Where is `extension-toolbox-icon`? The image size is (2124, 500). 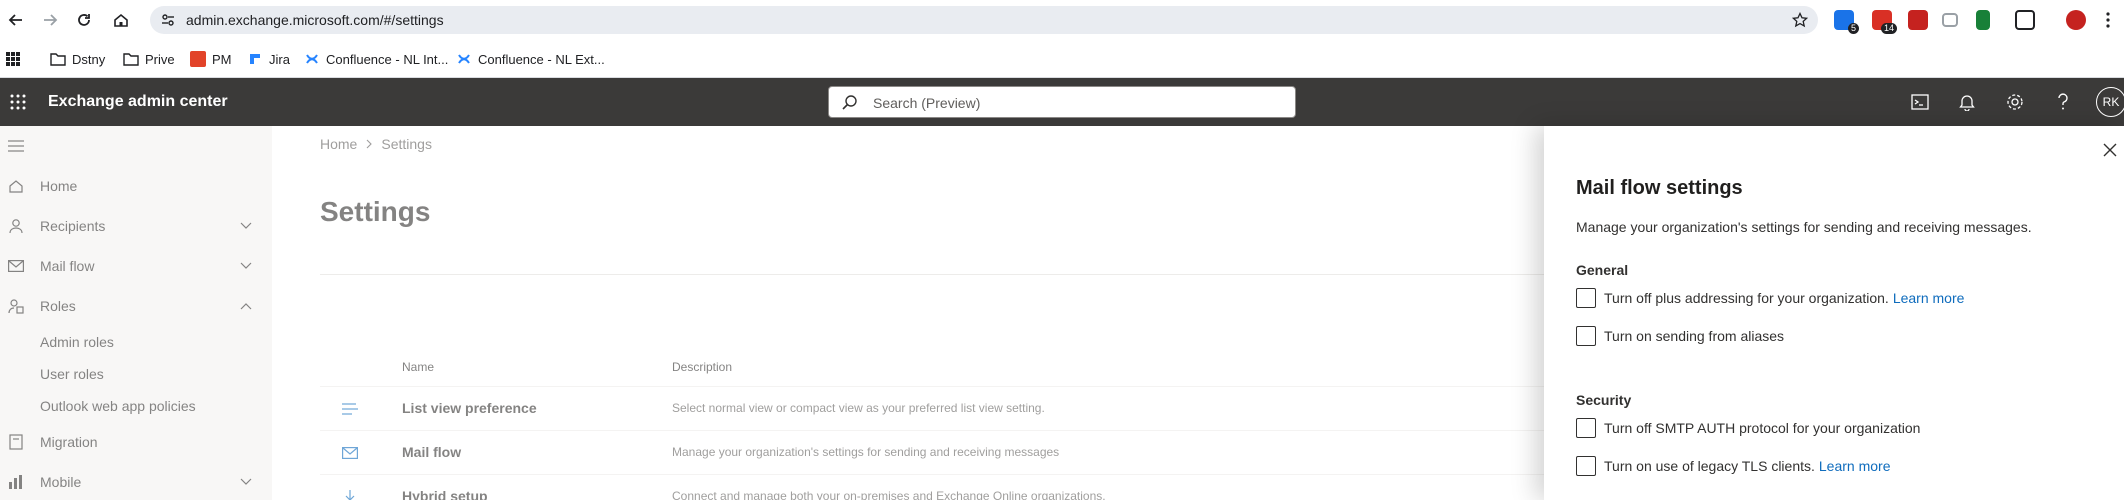
extension-toolbox-icon is located at coordinates (1918, 20).